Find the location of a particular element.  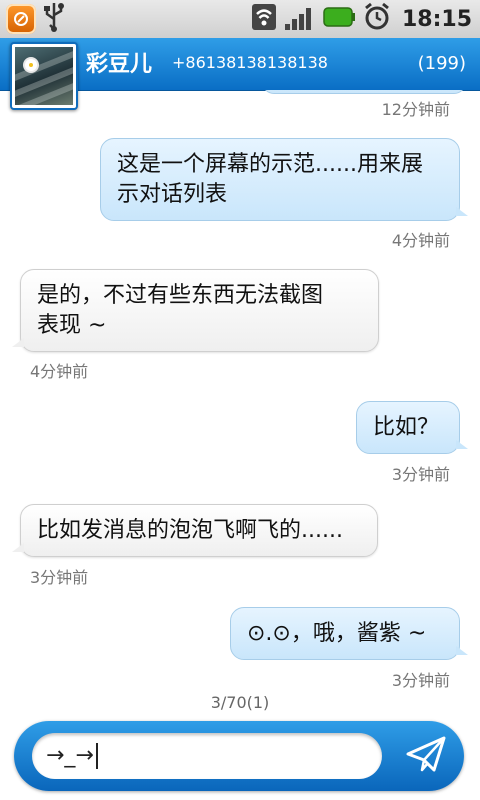

message-bubble-outgoing: 比如？ is located at coordinates (412, 427).